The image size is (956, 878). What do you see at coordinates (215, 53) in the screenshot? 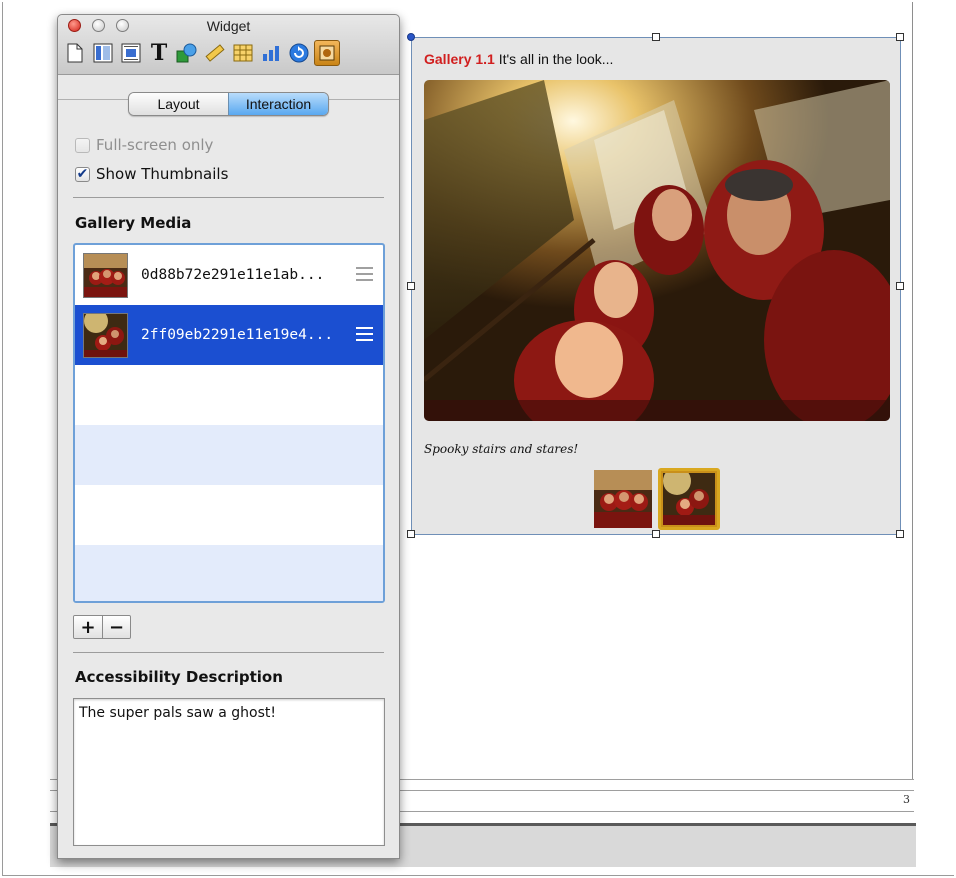
I see `metrics-icon` at bounding box center [215, 53].